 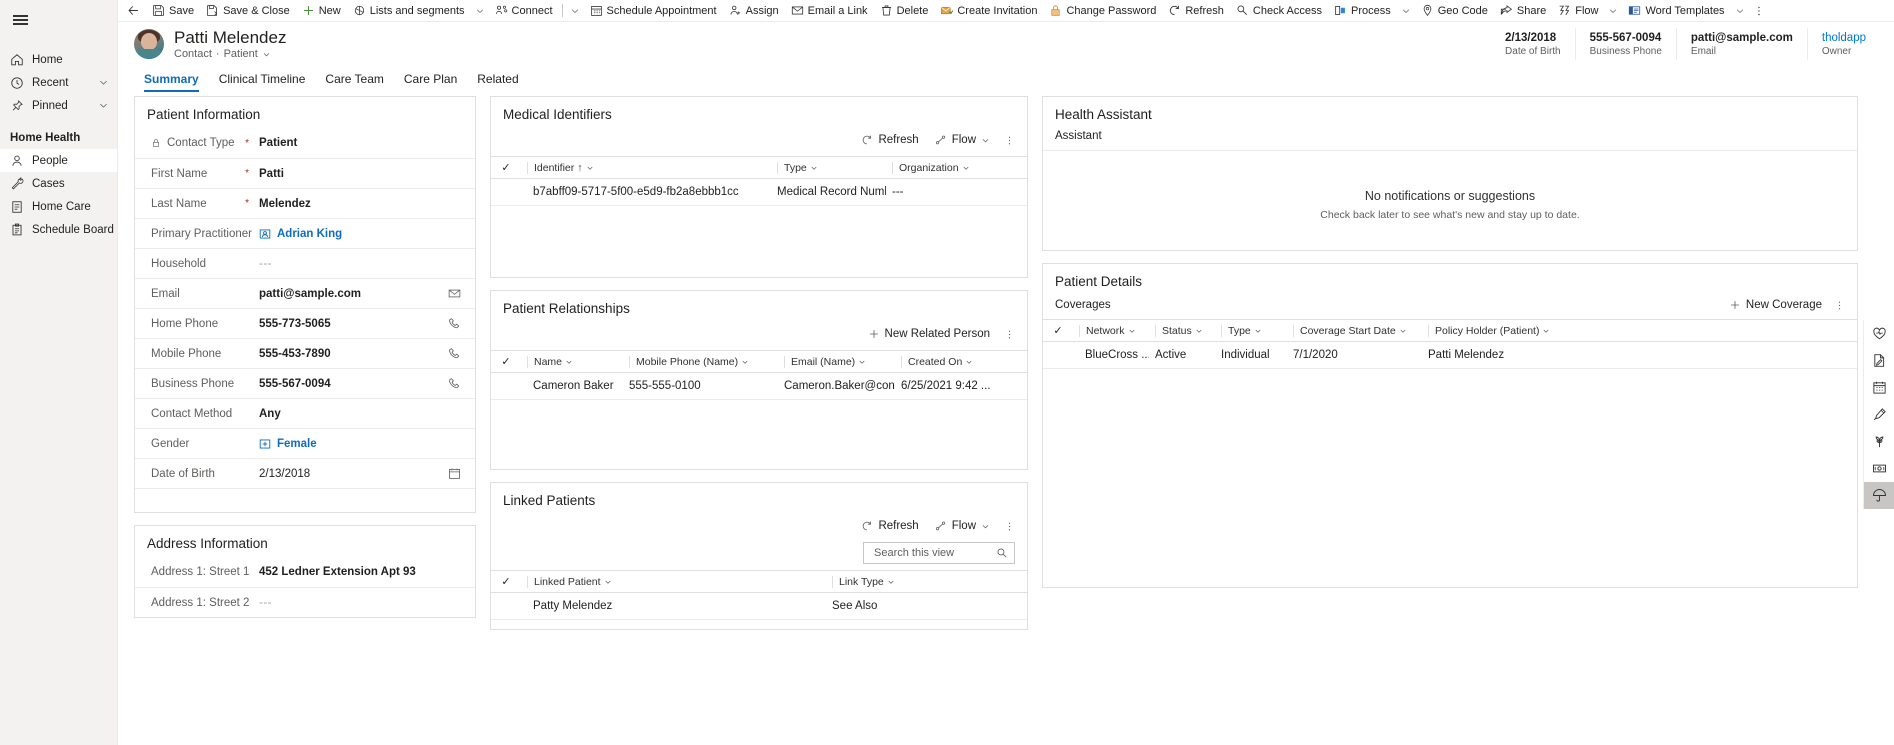 I want to click on process-button: Process, so click(x=1362, y=10).